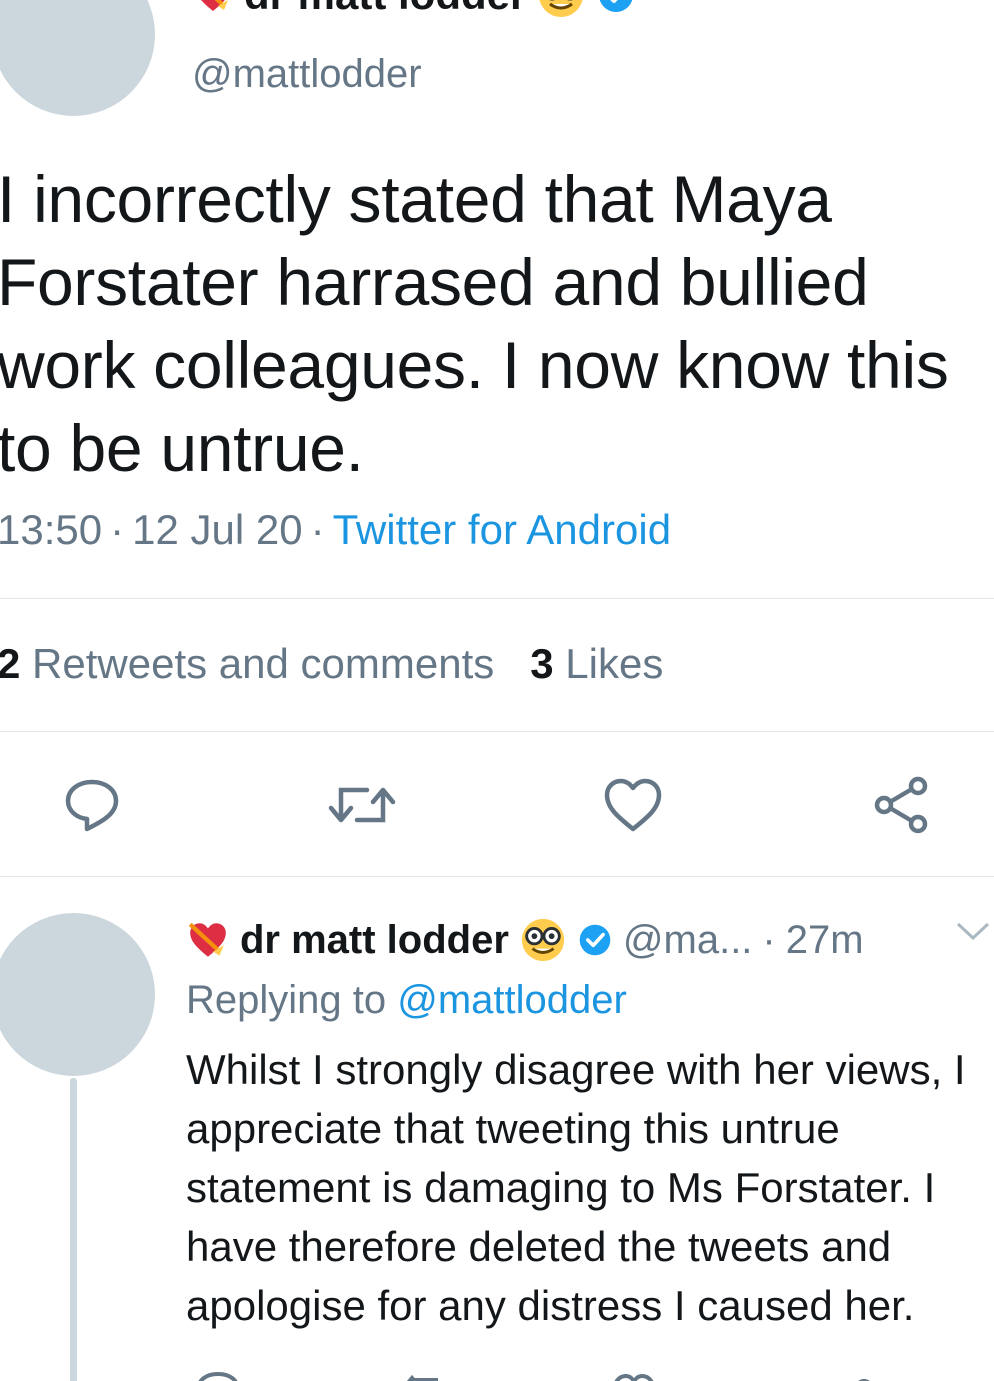 This screenshot has width=994, height=1381. Describe the element at coordinates (825, 940) in the screenshot. I see `tweet-time-ago: 27m` at that location.